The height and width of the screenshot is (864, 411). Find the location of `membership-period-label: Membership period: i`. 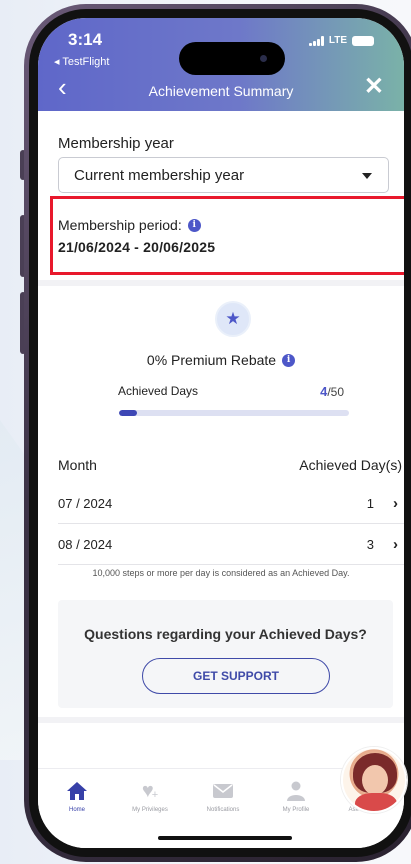

membership-period-label: Membership period: i is located at coordinates (129, 225).